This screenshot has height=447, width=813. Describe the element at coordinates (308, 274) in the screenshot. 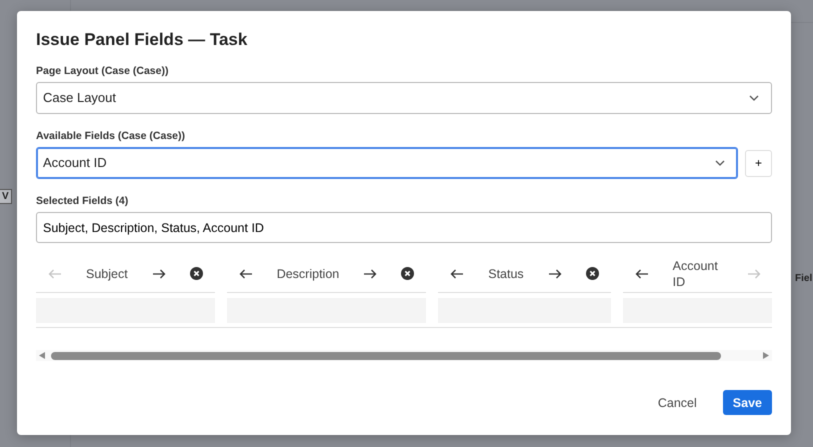

I see `column-label: Description` at that location.